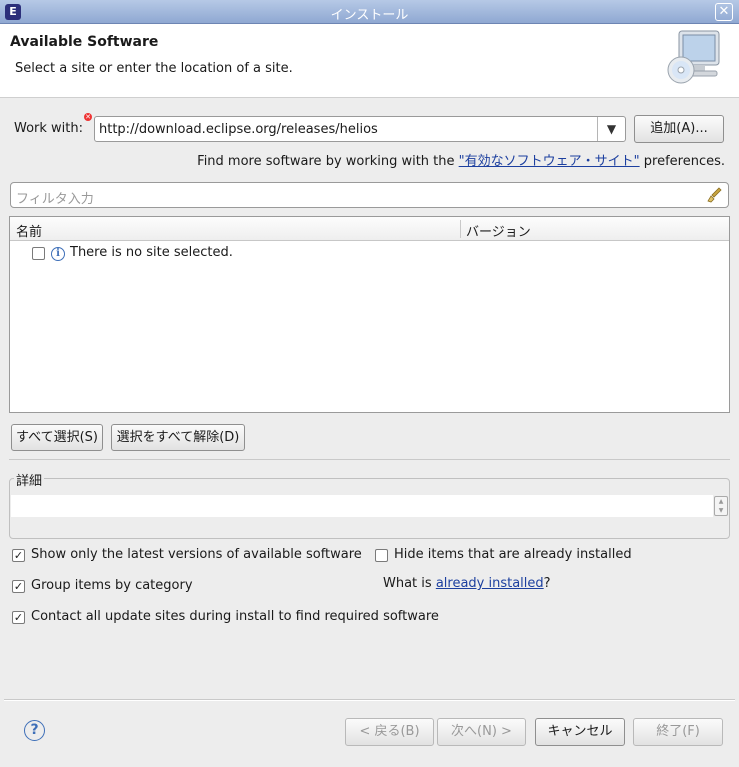 The width and height of the screenshot is (739, 767). What do you see at coordinates (490, 583) in the screenshot?
I see `already-installed-link: already installed` at bounding box center [490, 583].